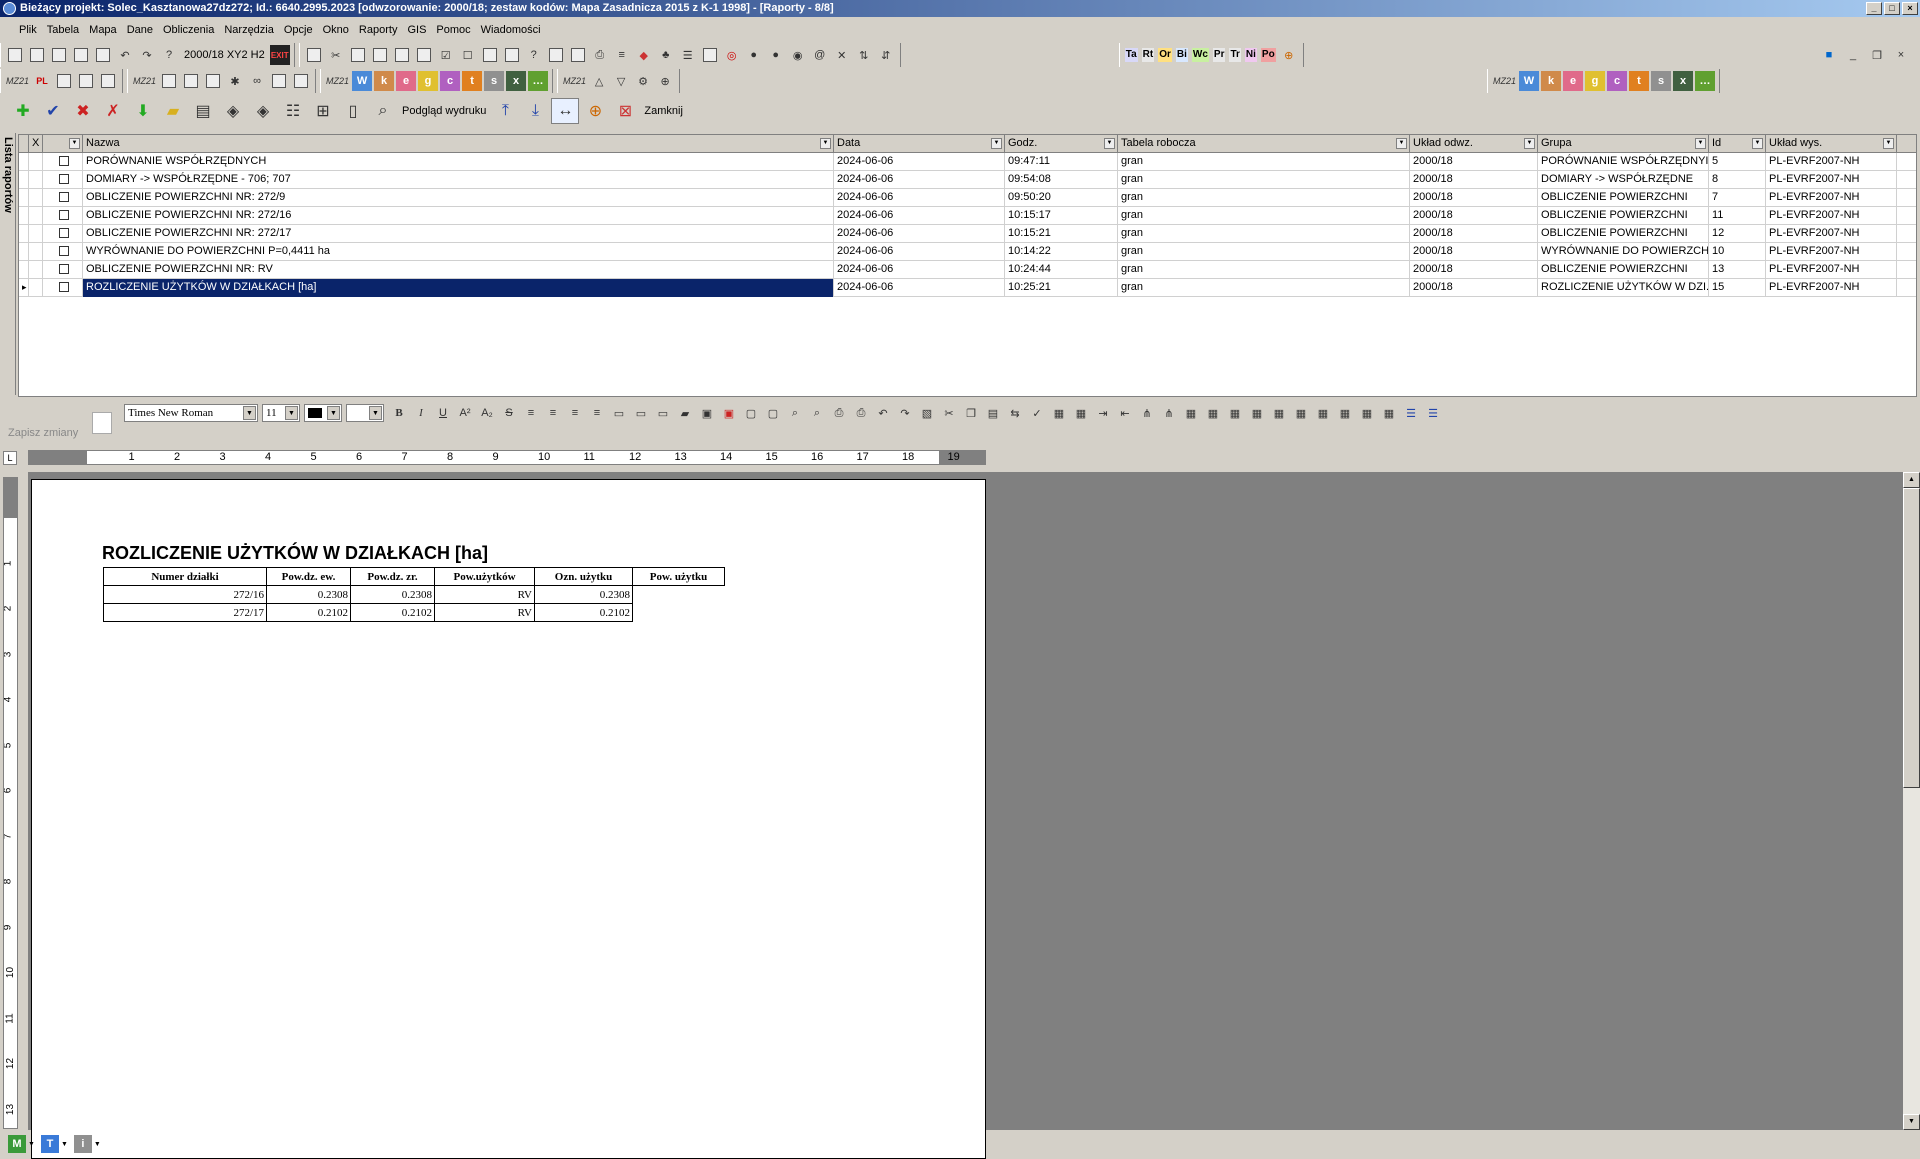 The image size is (1920, 1159). What do you see at coordinates (458, 162) in the screenshot?
I see `cell-nazwa: PORÓWNANIE WSPÓŁRZĘDNYCH` at bounding box center [458, 162].